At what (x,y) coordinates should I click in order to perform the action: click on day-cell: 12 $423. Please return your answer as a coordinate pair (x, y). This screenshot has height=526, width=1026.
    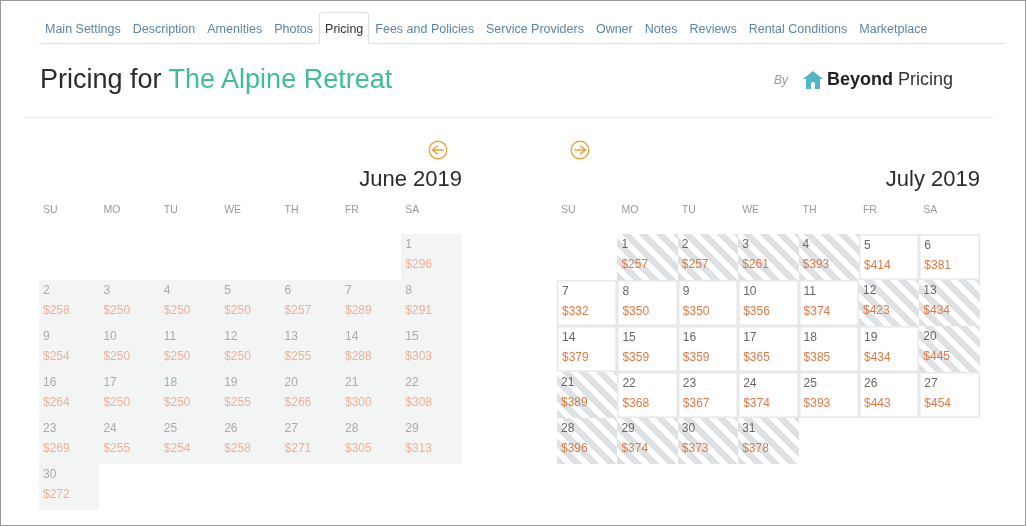
    Looking at the image, I should click on (889, 303).